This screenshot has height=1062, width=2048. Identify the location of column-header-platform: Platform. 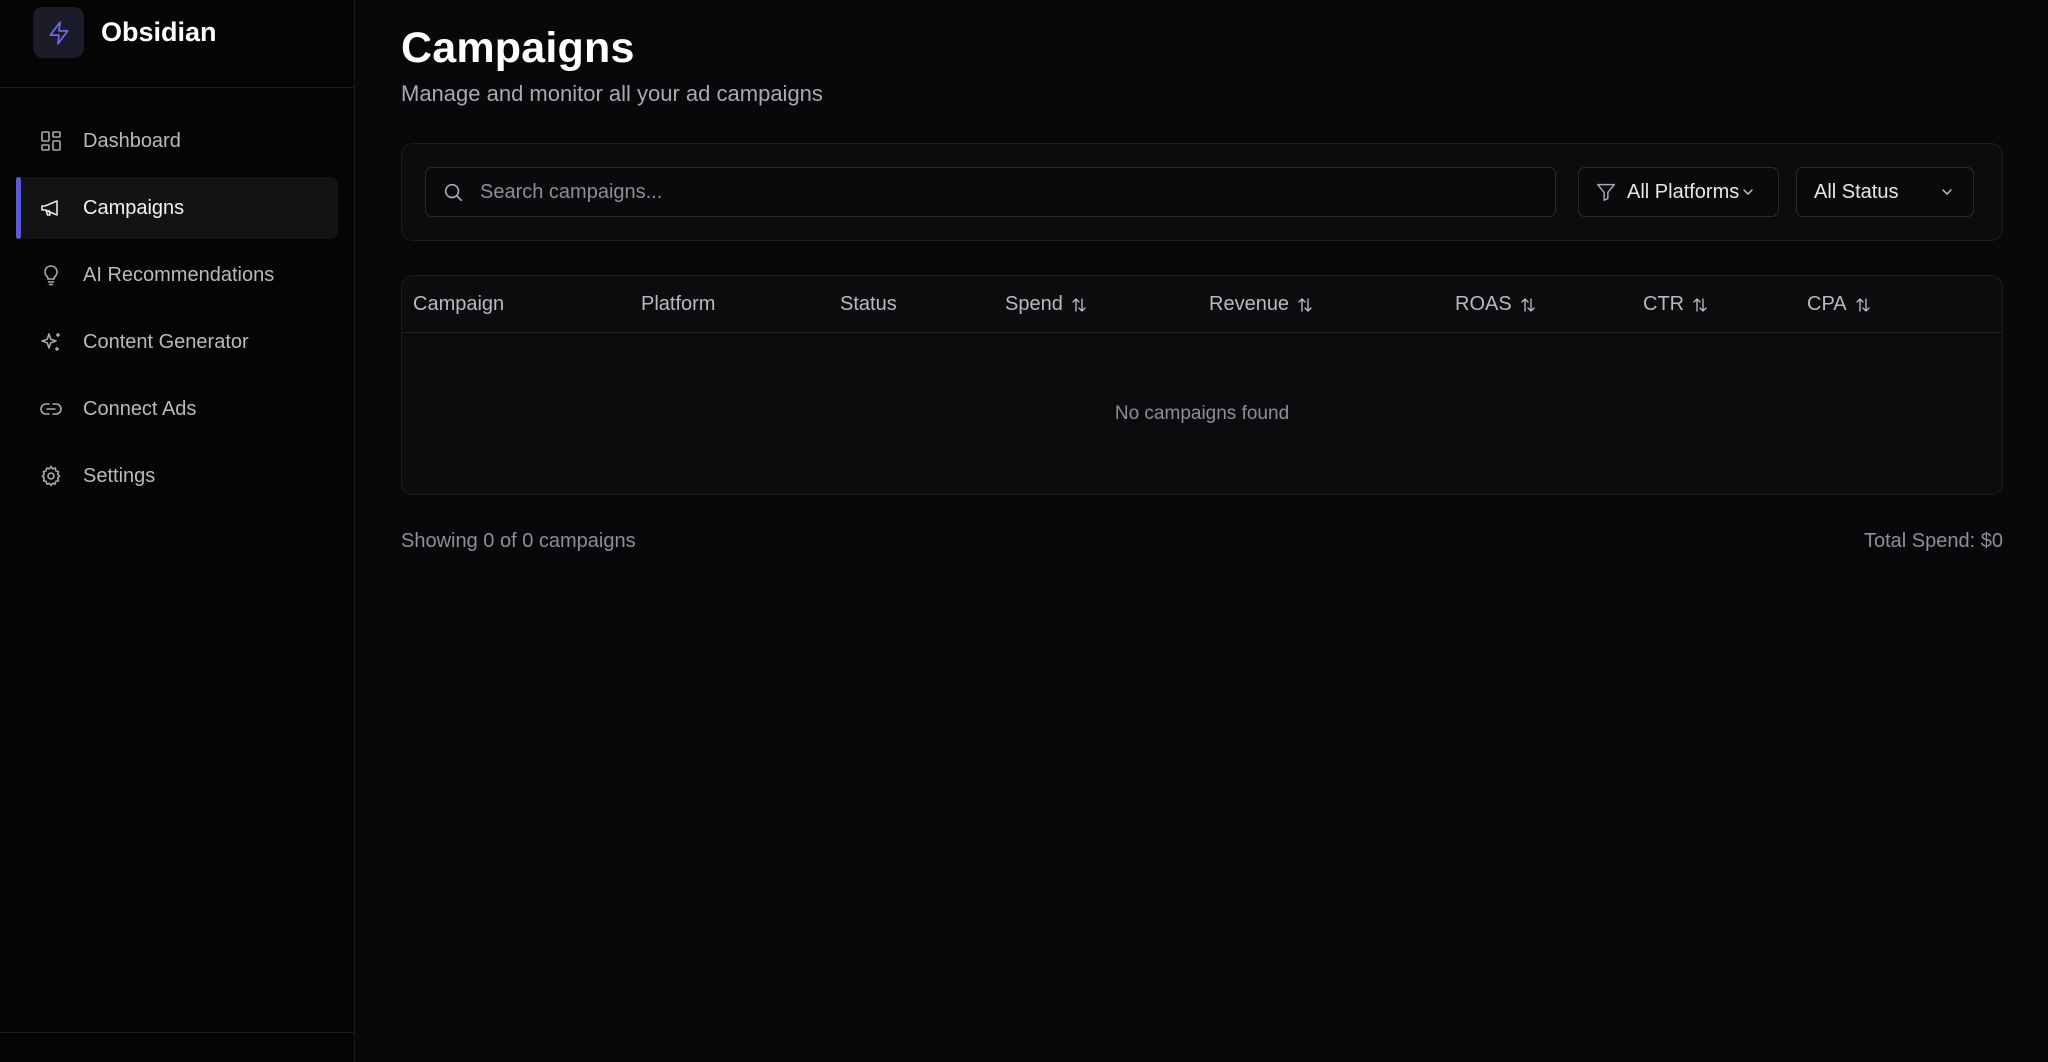
(678, 304).